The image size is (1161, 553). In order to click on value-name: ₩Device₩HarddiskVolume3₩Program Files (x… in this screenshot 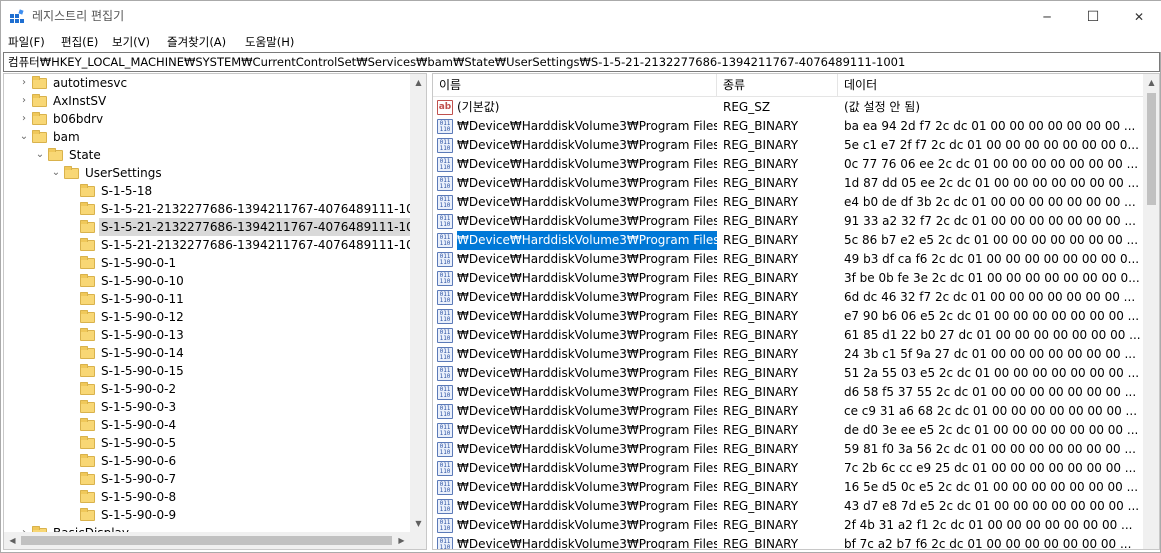, I will do `click(587, 126)`.